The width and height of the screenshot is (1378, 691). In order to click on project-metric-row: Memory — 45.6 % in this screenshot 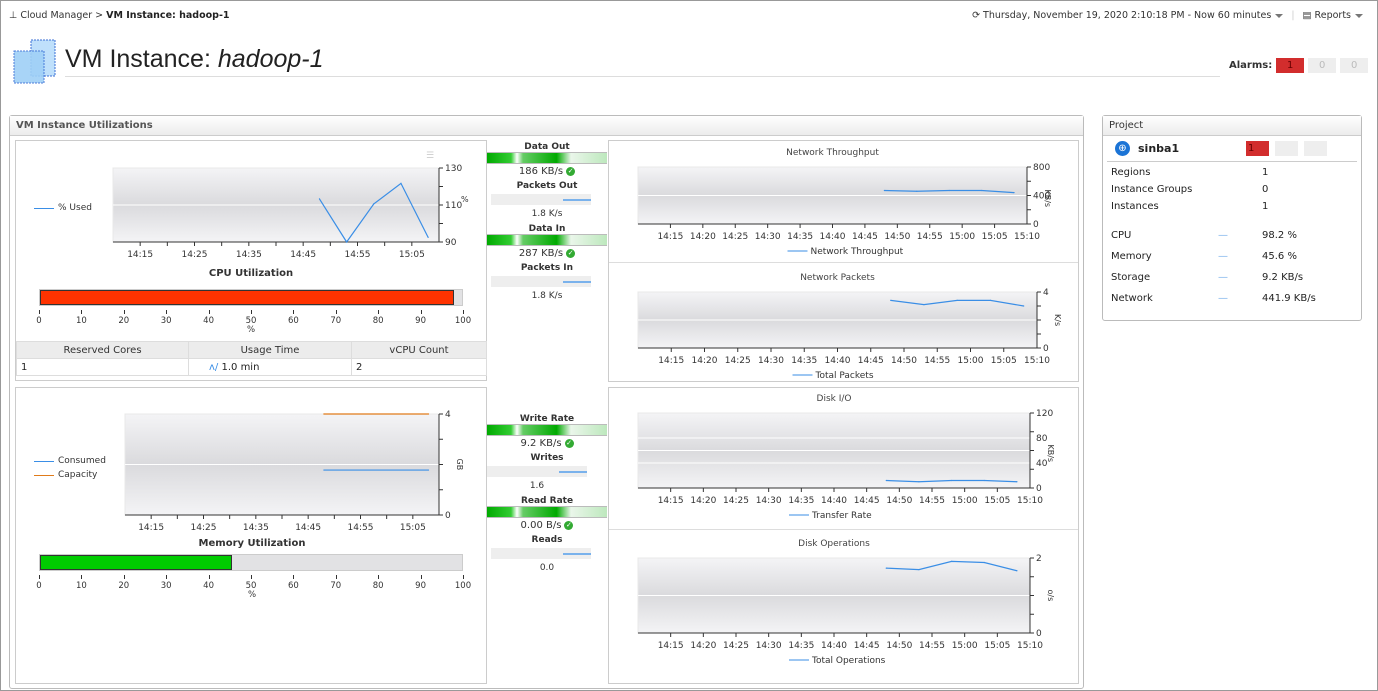, I will do `click(1232, 256)`.